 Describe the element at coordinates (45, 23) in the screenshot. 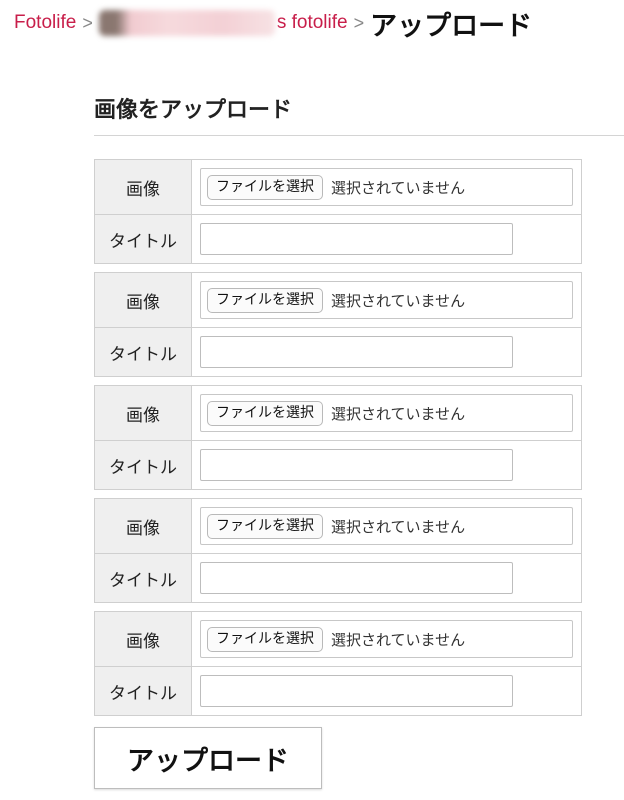

I see `breadcrumb-fotolife-link: Fotolife` at that location.